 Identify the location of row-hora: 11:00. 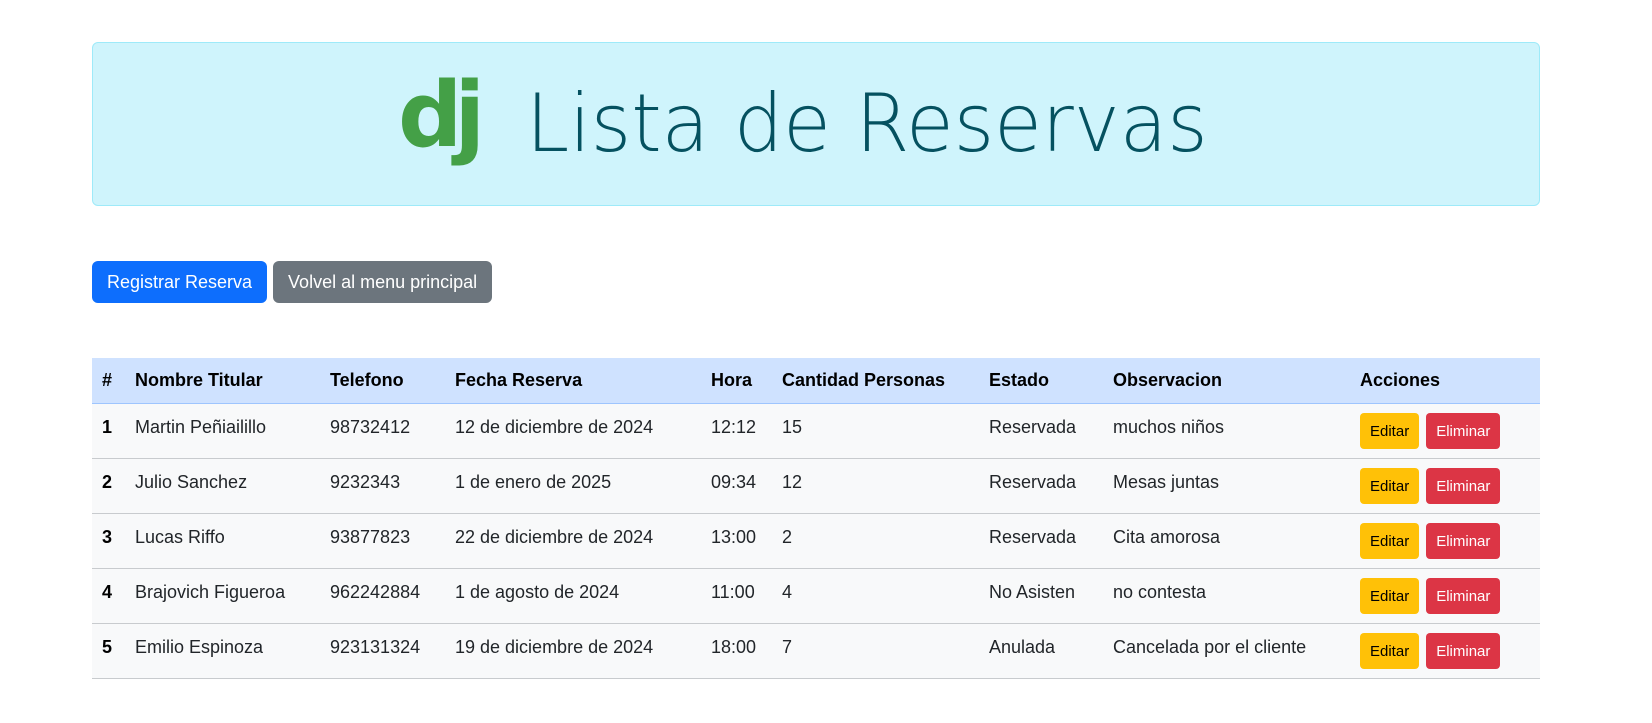
(733, 591).